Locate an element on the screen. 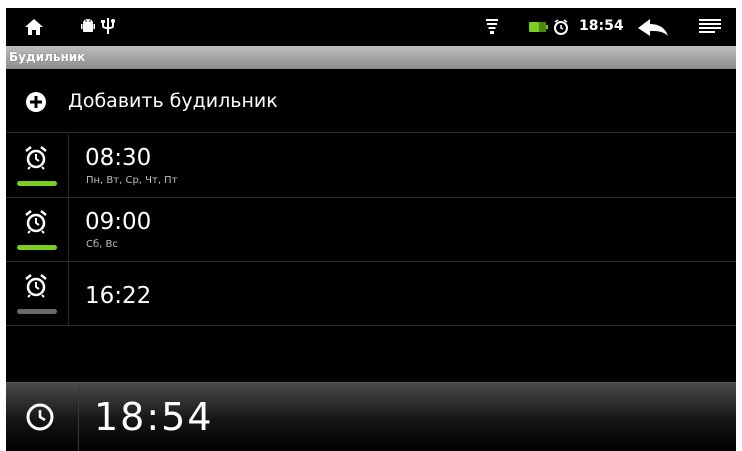 This screenshot has width=742, height=451. title-bar: Будильник is located at coordinates (371, 57).